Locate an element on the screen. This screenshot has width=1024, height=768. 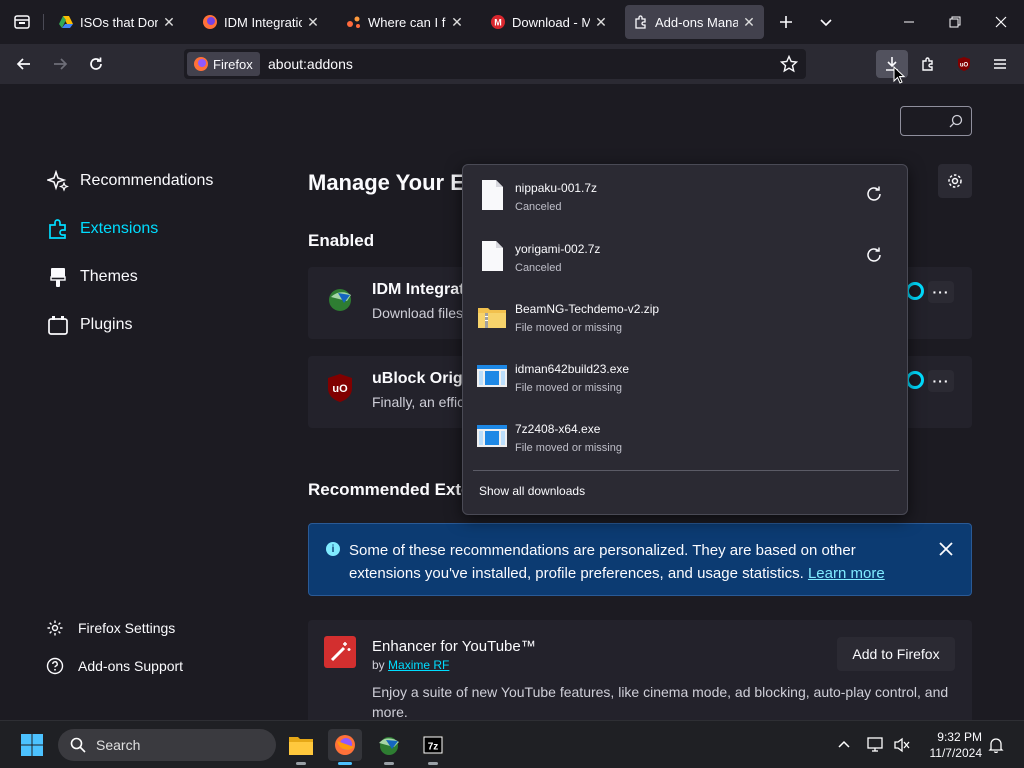
network-button is located at coordinates (876, 745).